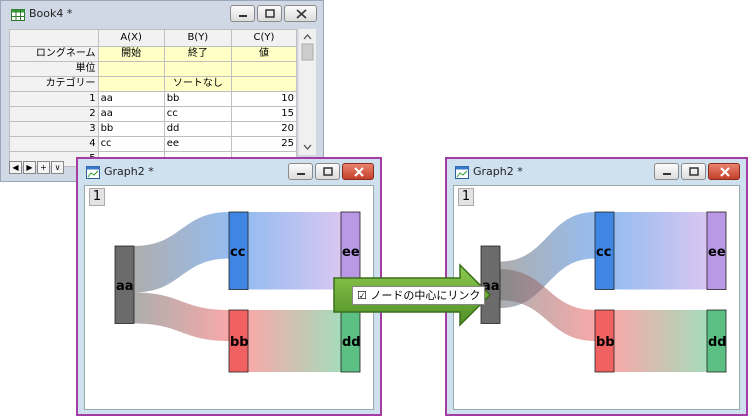 The width and height of the screenshot is (750, 418). What do you see at coordinates (54, 38) in the screenshot?
I see `corner-cell` at bounding box center [54, 38].